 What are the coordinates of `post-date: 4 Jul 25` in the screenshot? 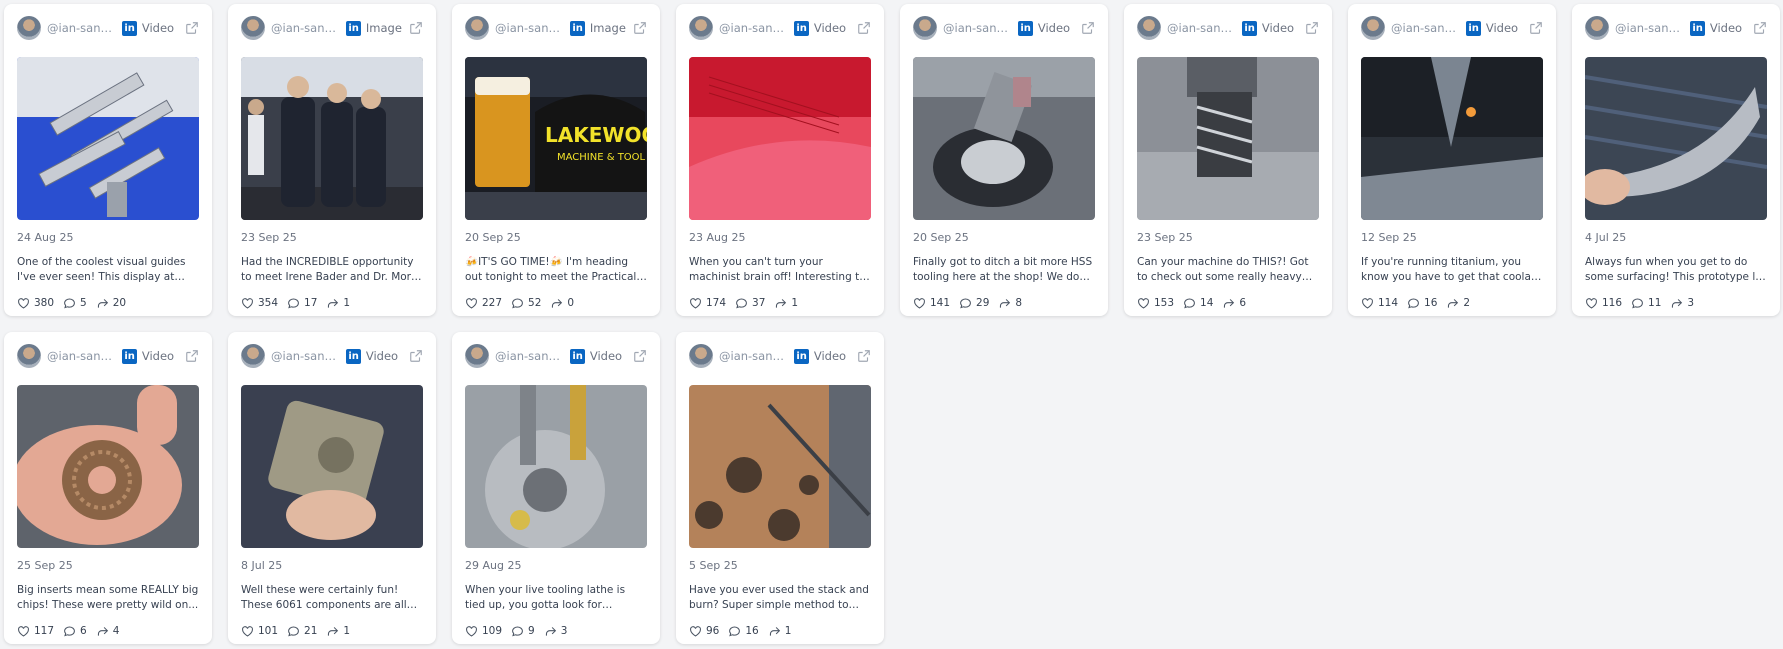 It's located at (1606, 237).